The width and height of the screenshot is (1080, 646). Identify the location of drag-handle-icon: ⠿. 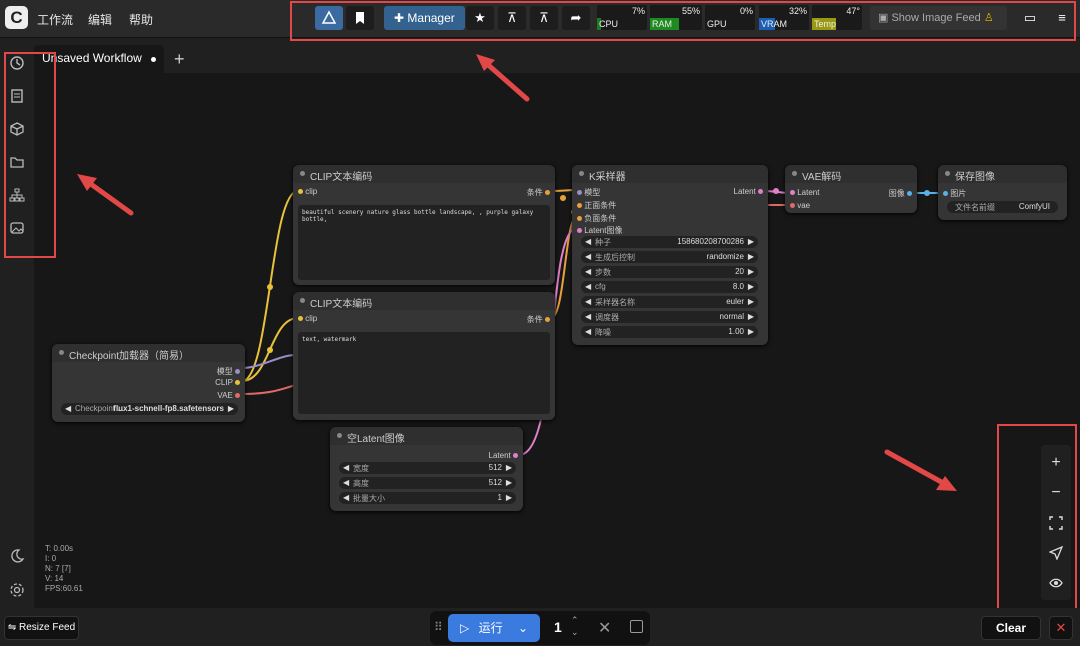
(438, 627).